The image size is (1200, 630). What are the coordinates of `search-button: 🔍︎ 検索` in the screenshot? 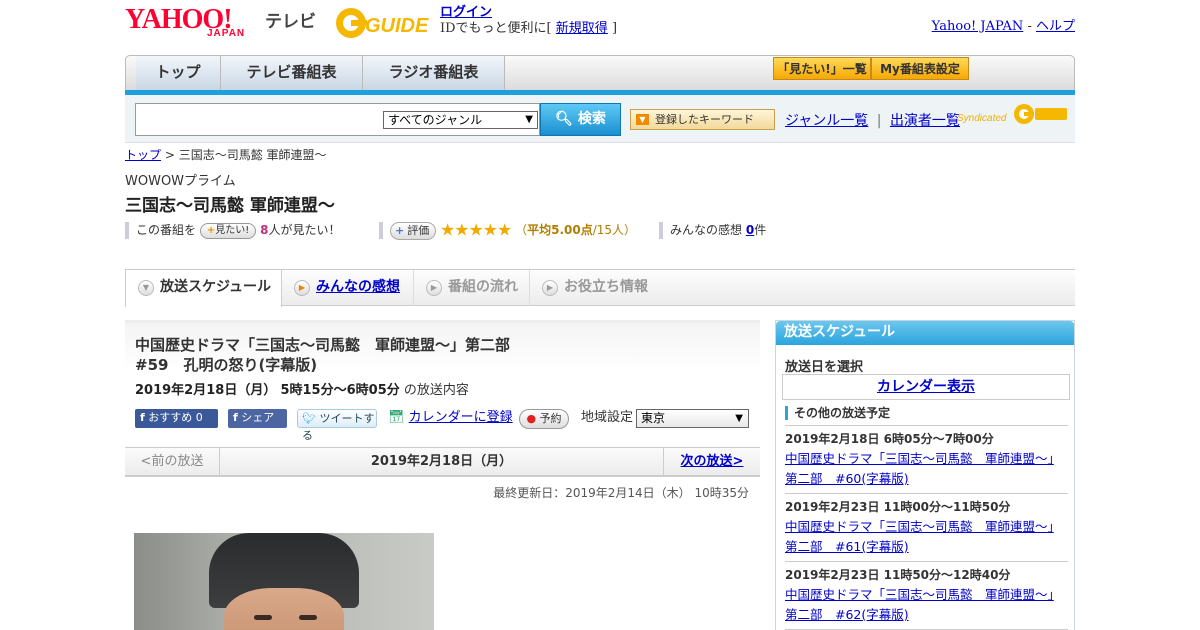 It's located at (580, 119).